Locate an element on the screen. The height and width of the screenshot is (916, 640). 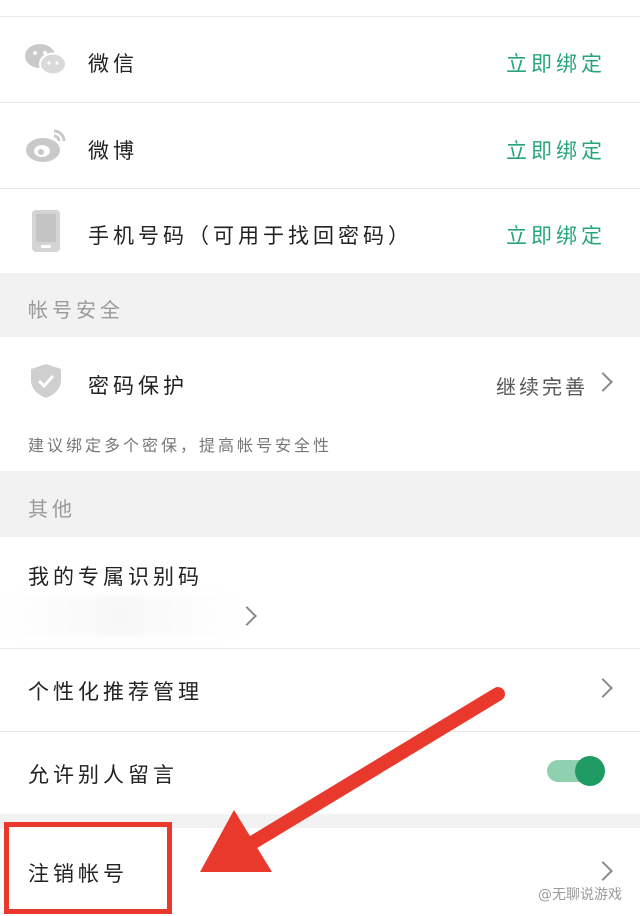
annotation-arrow is located at coordinates (352, 779).